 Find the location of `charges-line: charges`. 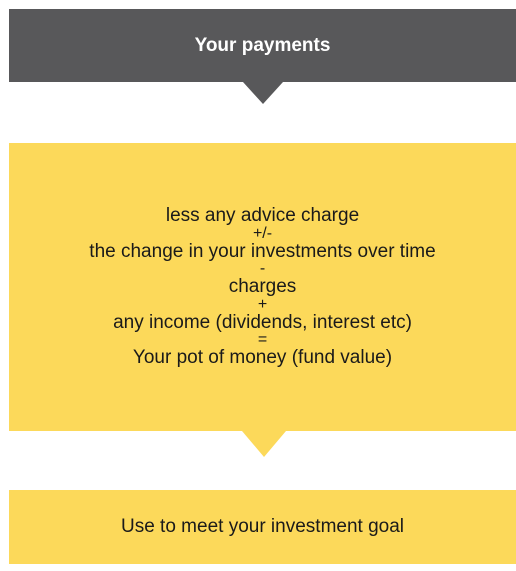

charges-line: charges is located at coordinates (262, 287).